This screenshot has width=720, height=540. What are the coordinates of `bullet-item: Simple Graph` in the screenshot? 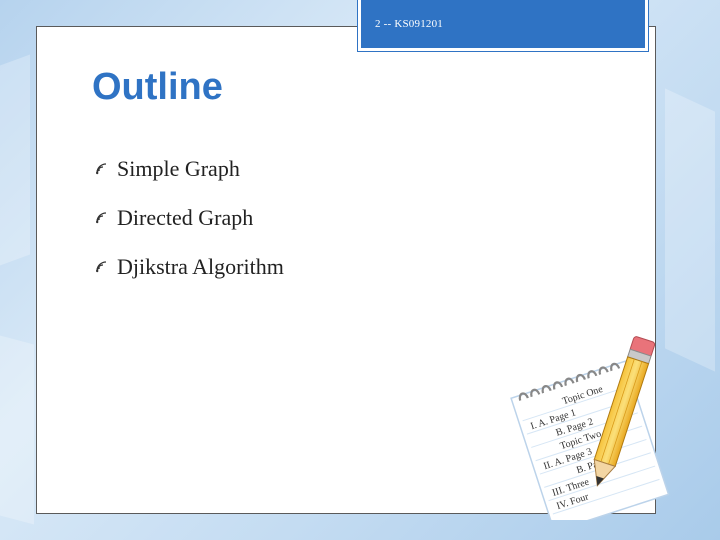 It's located at (189, 168).